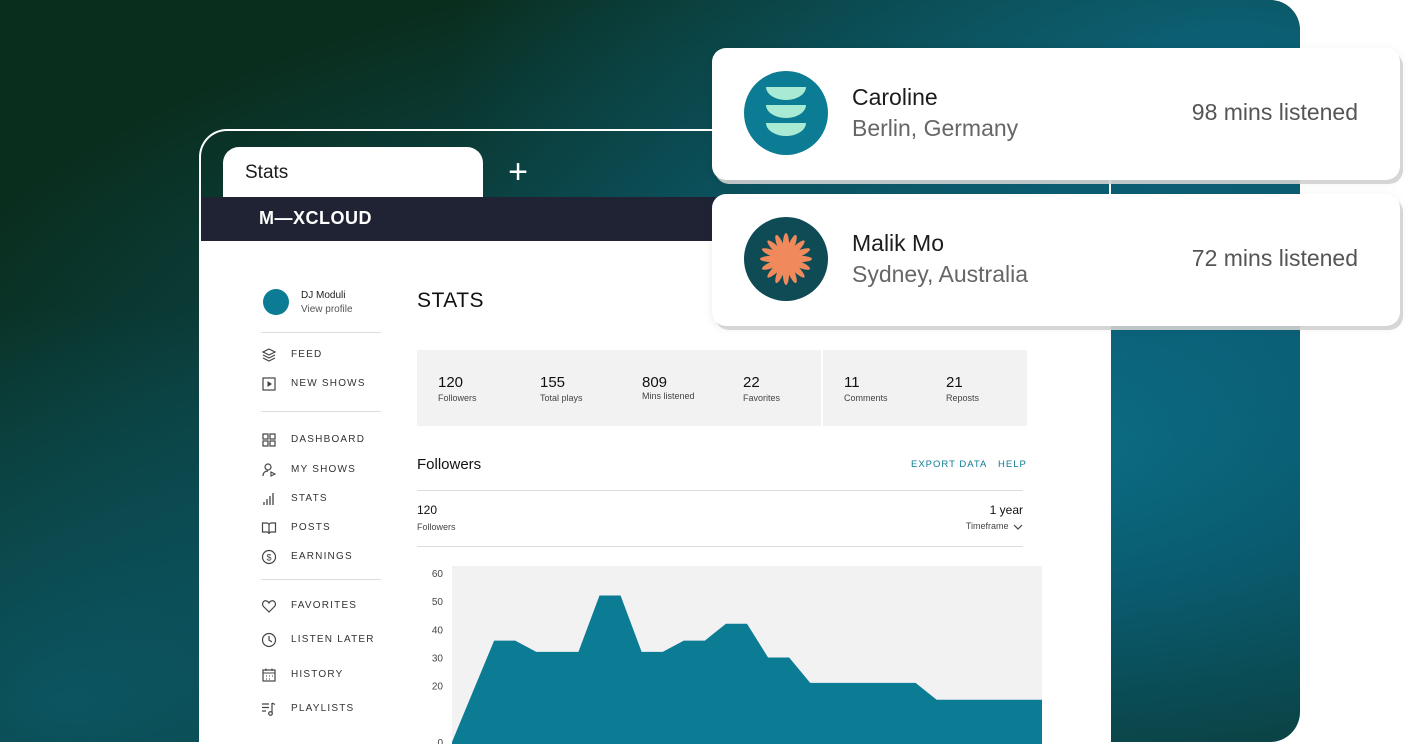 The width and height of the screenshot is (1410, 744). I want to click on stat-mins-listened: 809 Mins listened, so click(668, 387).